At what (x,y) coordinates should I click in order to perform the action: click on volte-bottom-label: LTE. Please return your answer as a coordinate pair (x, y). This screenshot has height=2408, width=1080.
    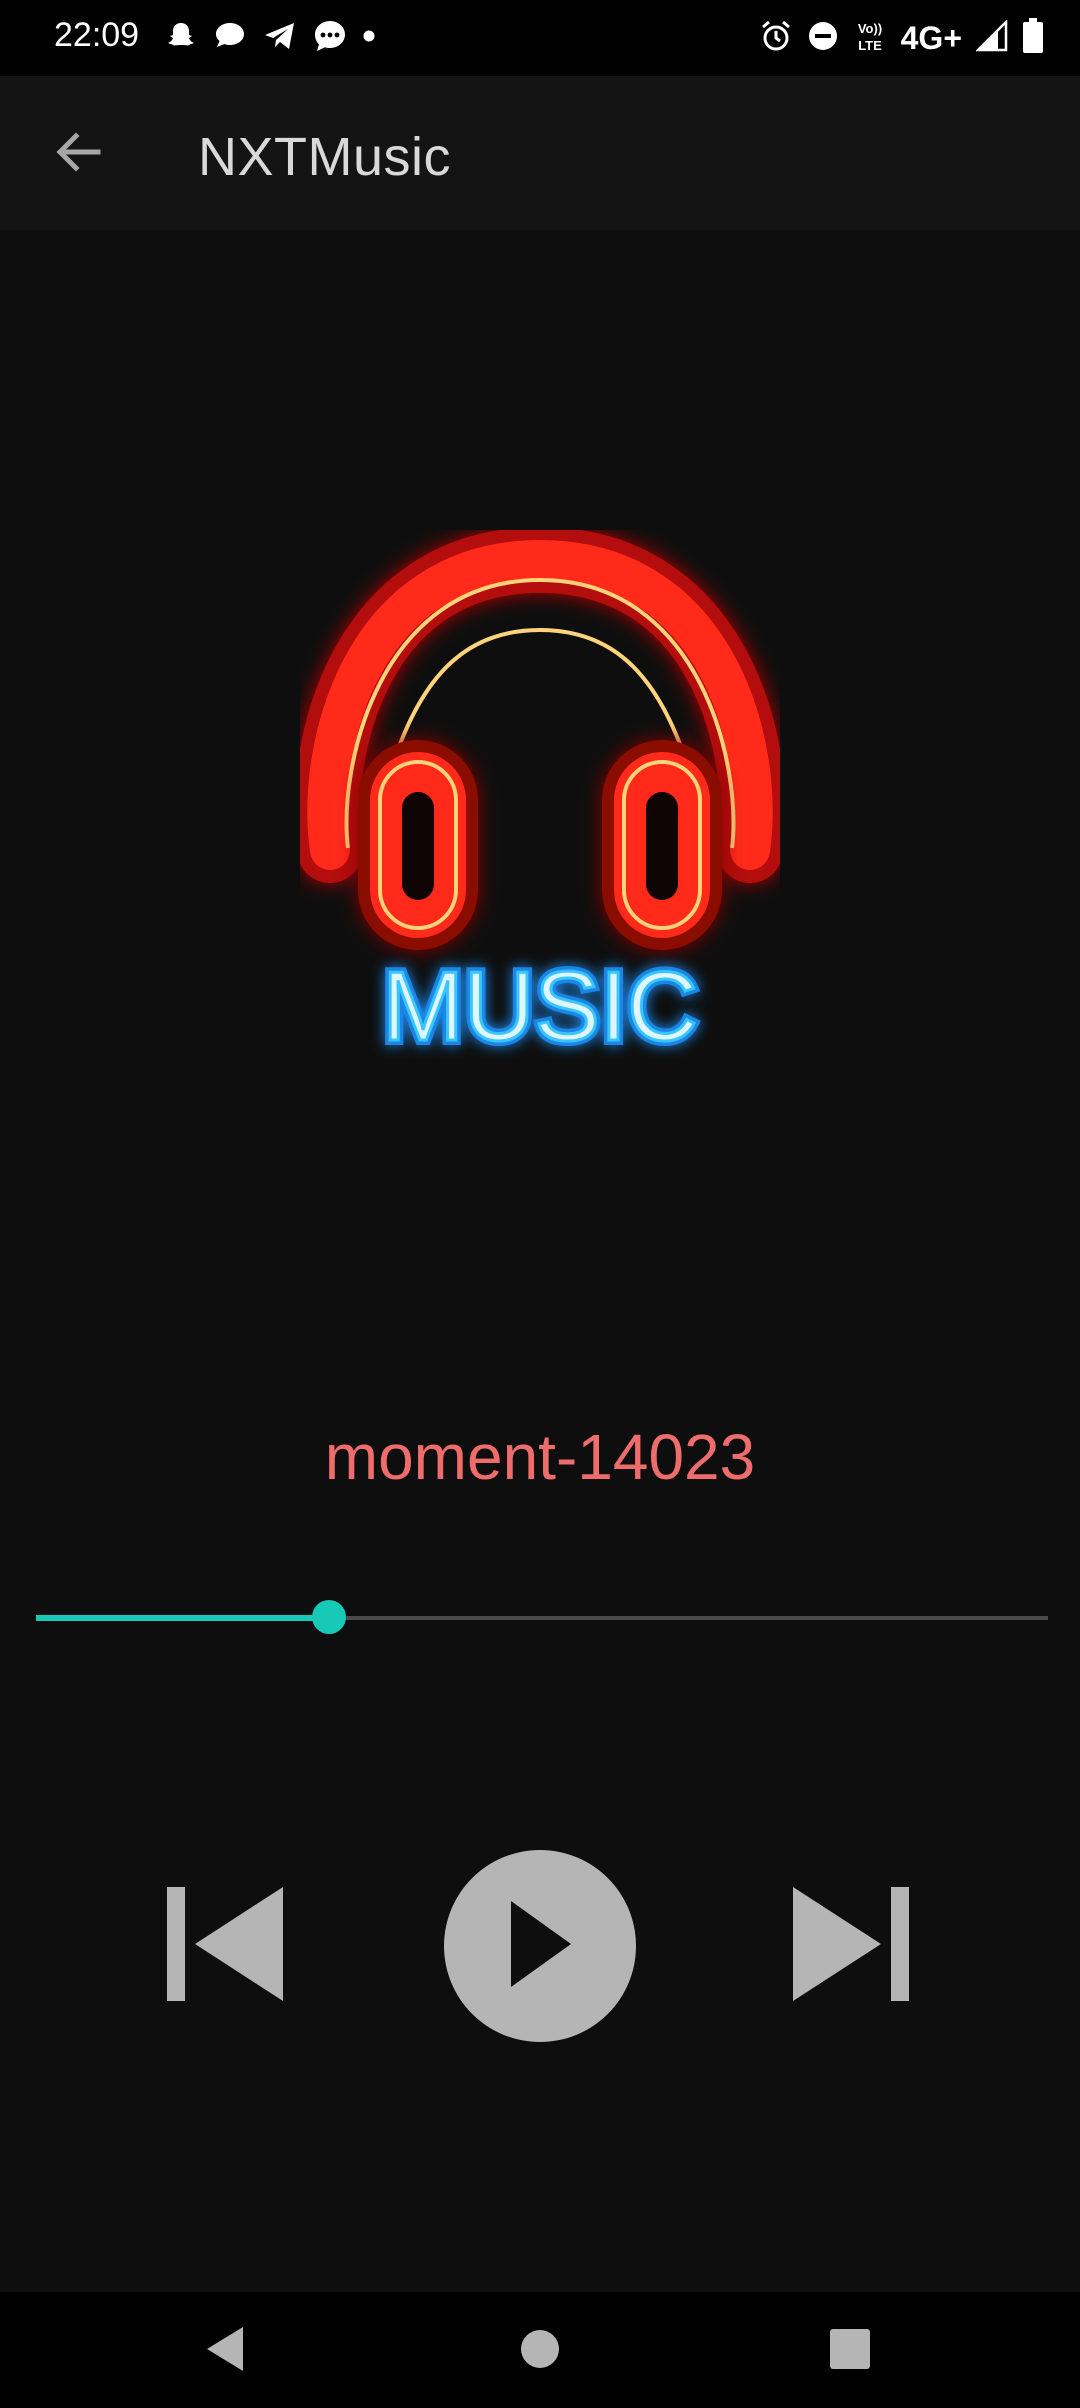
    Looking at the image, I should click on (870, 45).